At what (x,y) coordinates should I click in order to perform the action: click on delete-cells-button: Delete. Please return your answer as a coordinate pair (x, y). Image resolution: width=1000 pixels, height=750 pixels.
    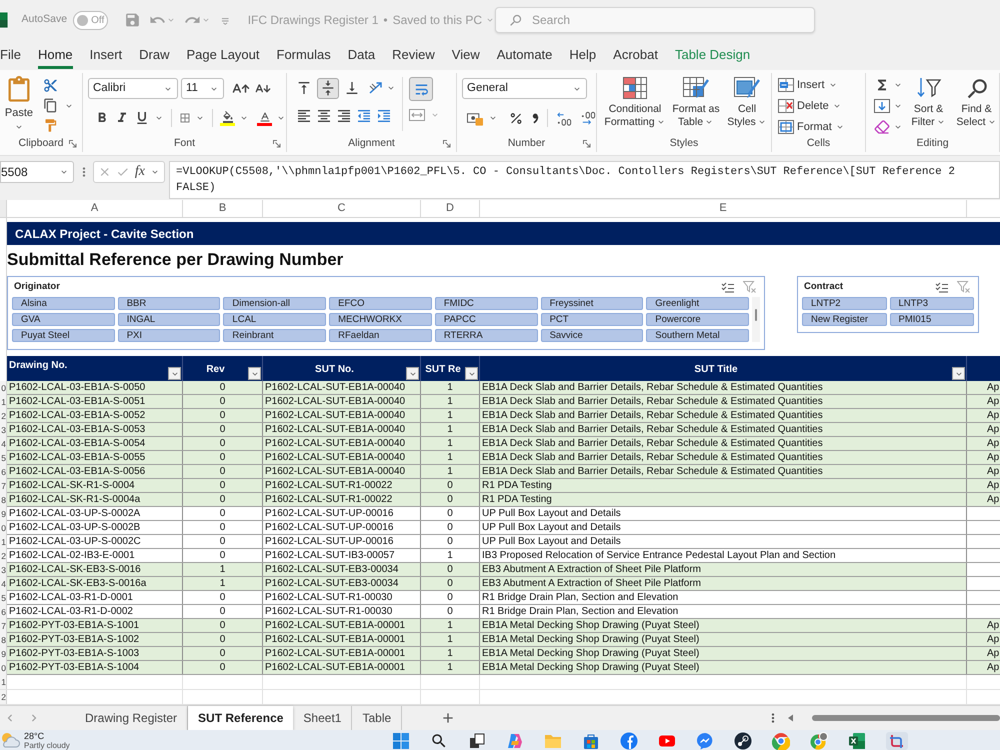
    Looking at the image, I should click on (821, 106).